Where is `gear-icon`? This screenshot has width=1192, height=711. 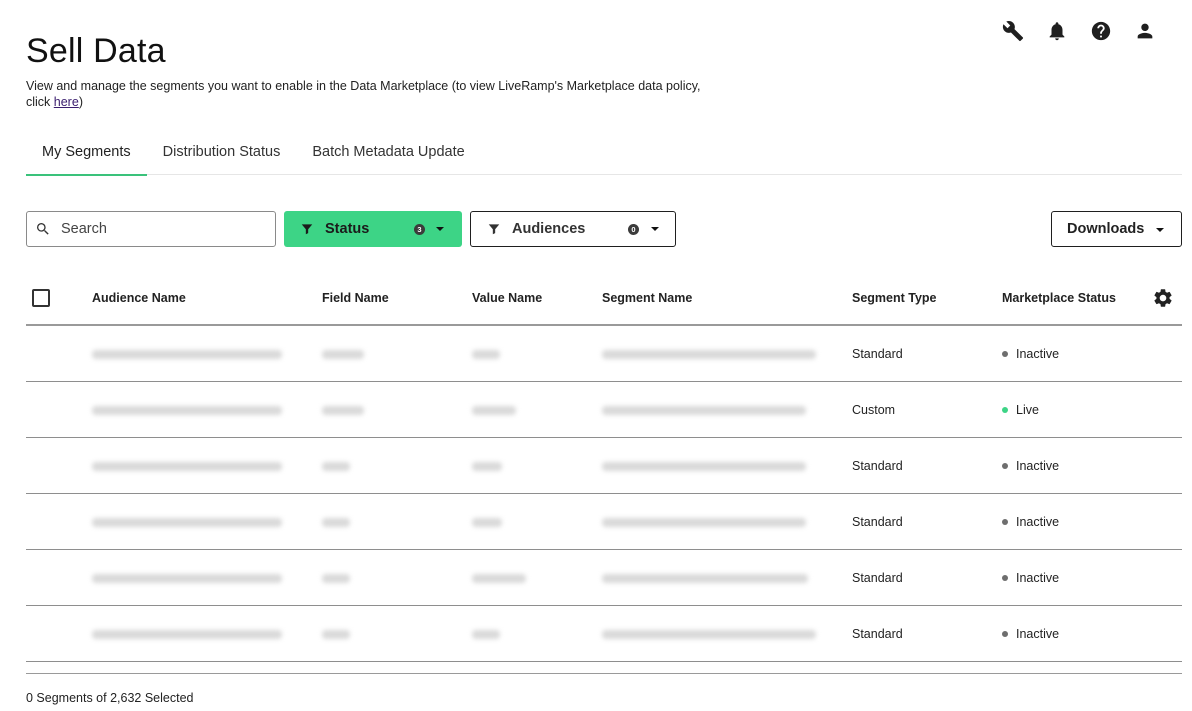 gear-icon is located at coordinates (1163, 298).